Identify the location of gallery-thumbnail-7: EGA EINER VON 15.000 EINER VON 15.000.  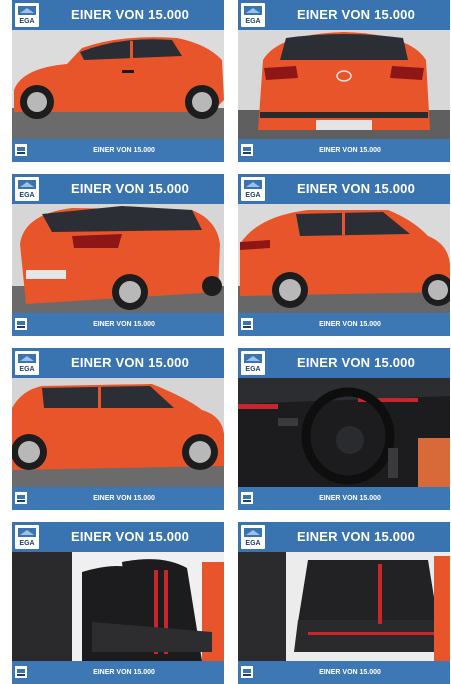
(118, 603).